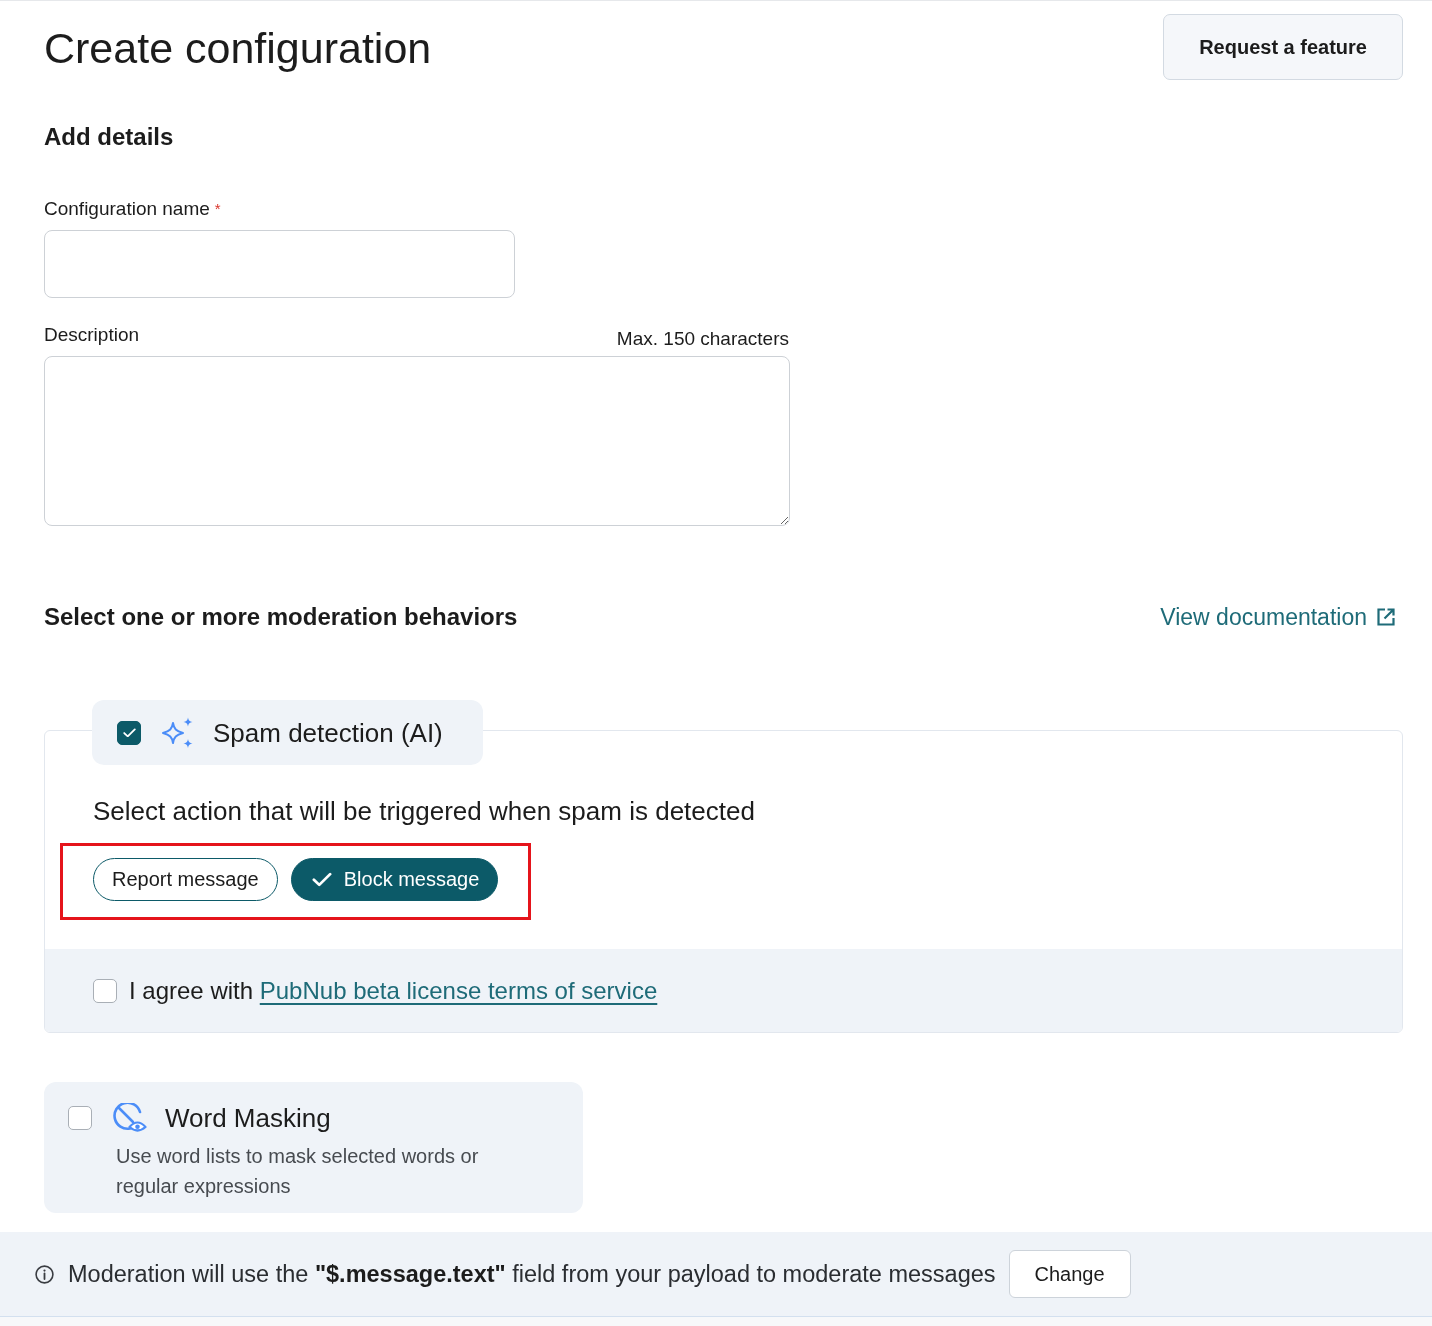 Image resolution: width=1432 pixels, height=1326 pixels. I want to click on name-input, so click(279, 264).